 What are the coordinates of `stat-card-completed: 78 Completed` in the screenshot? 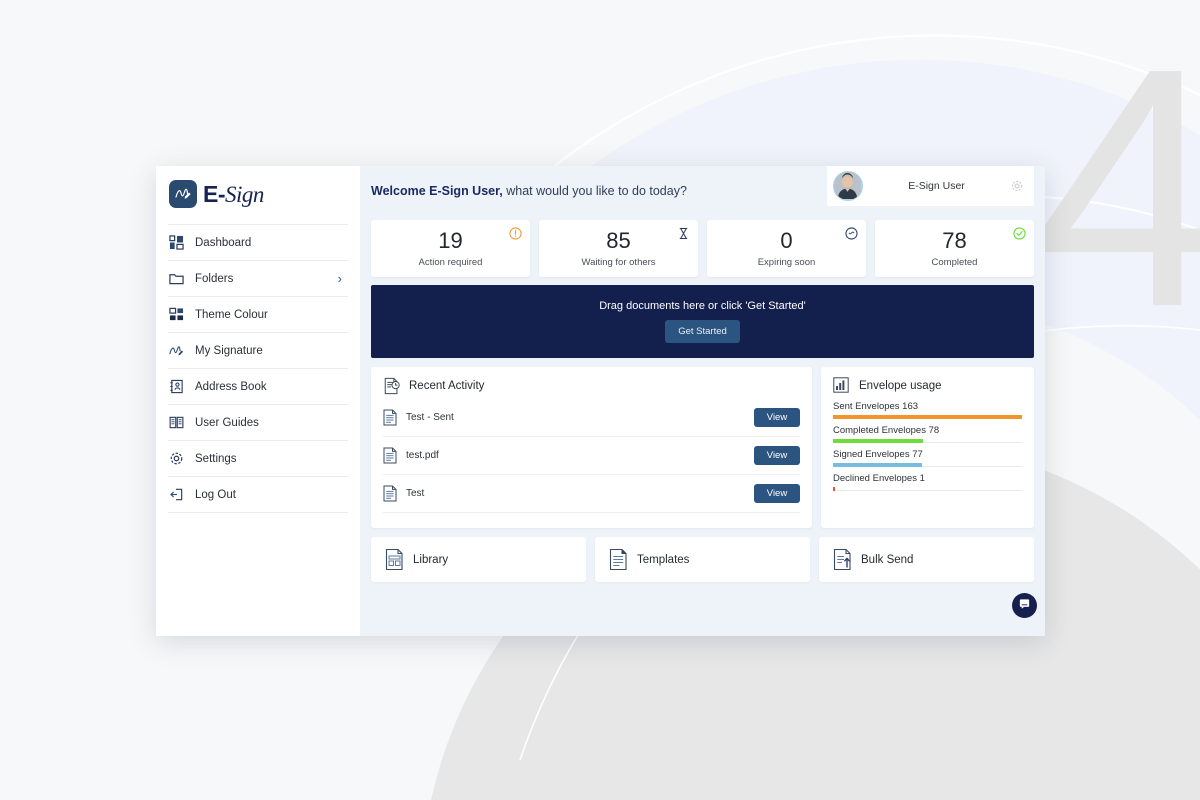 It's located at (954, 248).